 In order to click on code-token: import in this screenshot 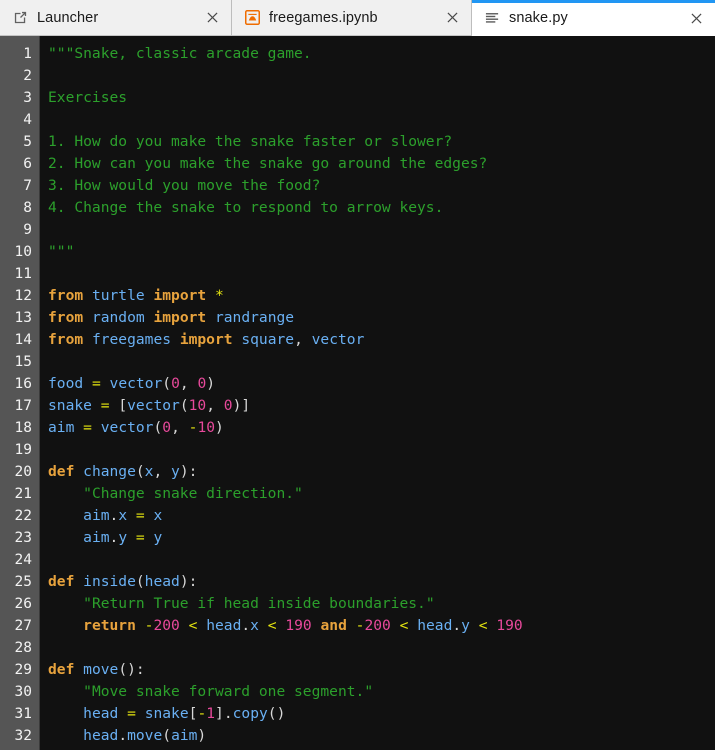, I will do `click(180, 295)`.